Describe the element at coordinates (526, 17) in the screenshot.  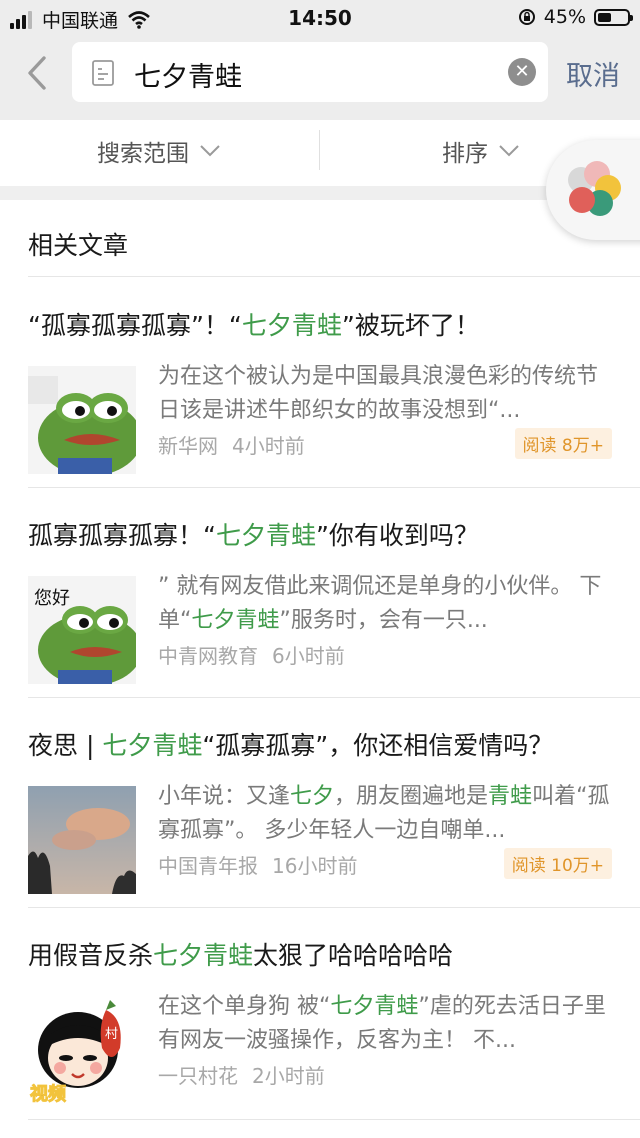
I see `rotation-lock-icon` at that location.